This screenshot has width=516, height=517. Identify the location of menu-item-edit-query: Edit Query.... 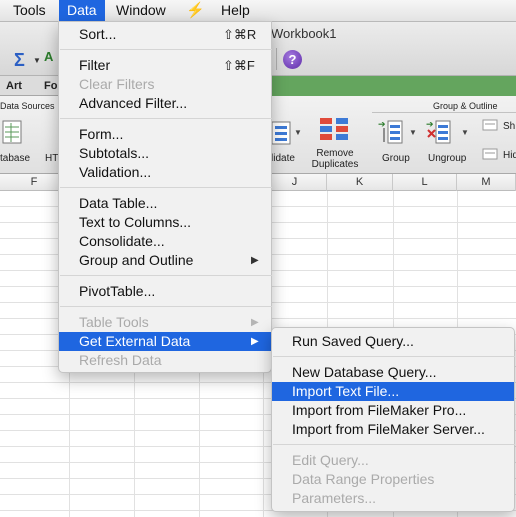
(330, 460).